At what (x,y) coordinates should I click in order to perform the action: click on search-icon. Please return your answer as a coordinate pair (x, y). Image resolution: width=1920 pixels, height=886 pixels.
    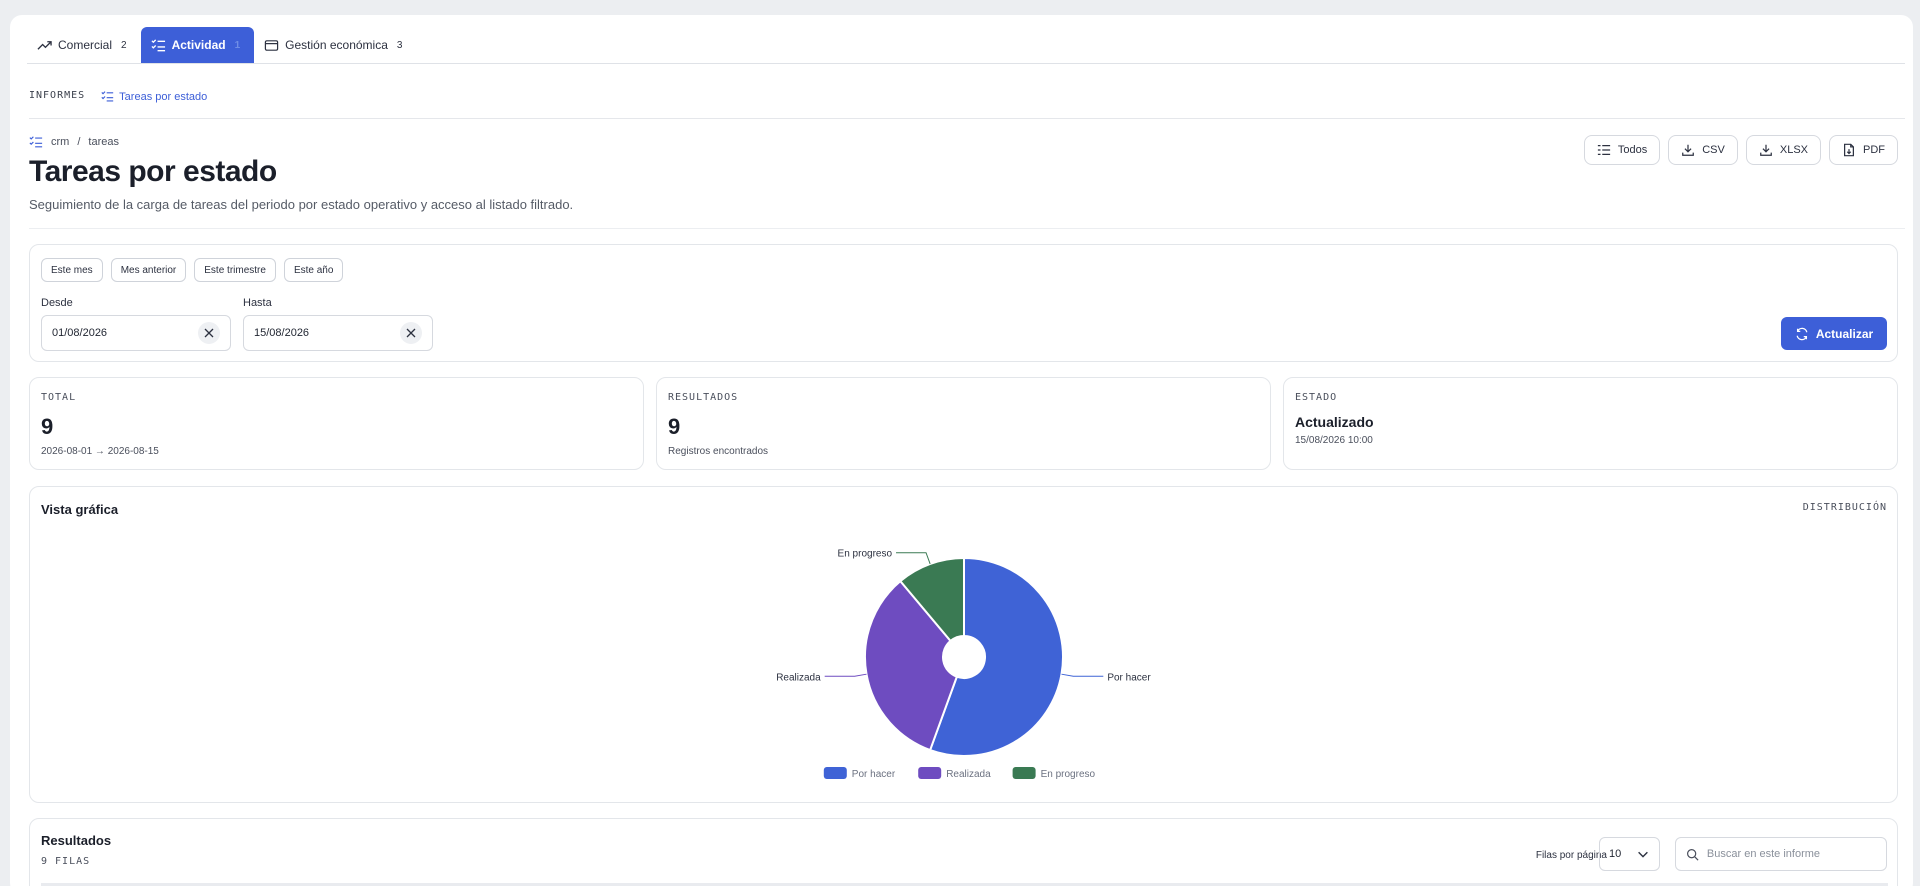
    Looking at the image, I should click on (1693, 854).